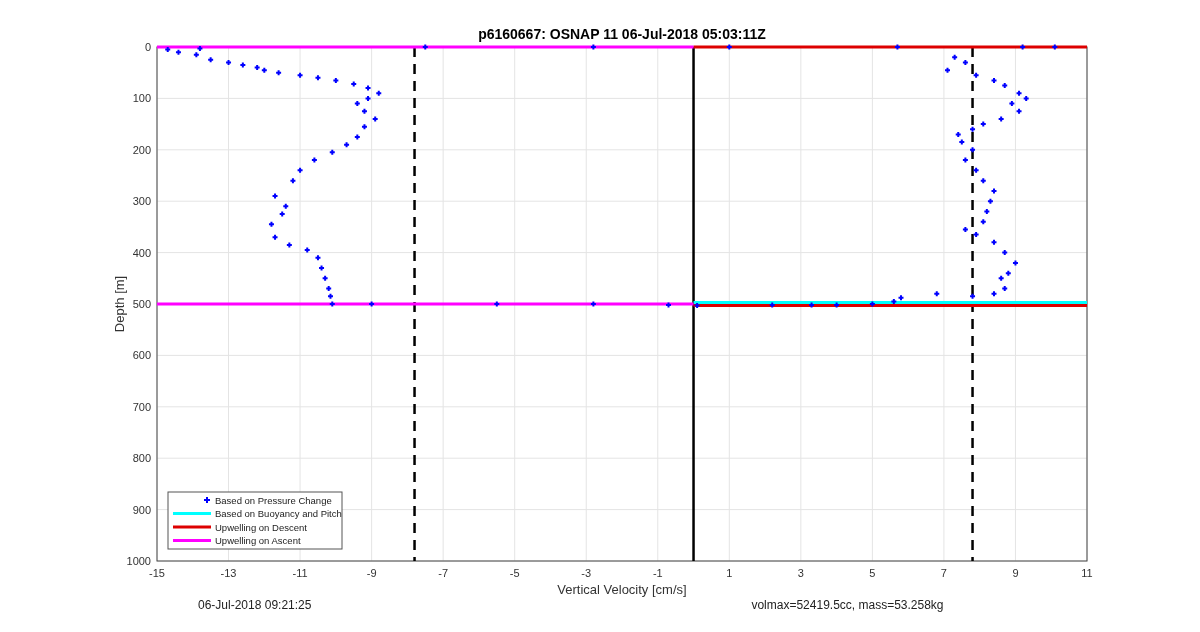  What do you see at coordinates (119, 304) in the screenshot?
I see `axis-label: Depth [m]` at bounding box center [119, 304].